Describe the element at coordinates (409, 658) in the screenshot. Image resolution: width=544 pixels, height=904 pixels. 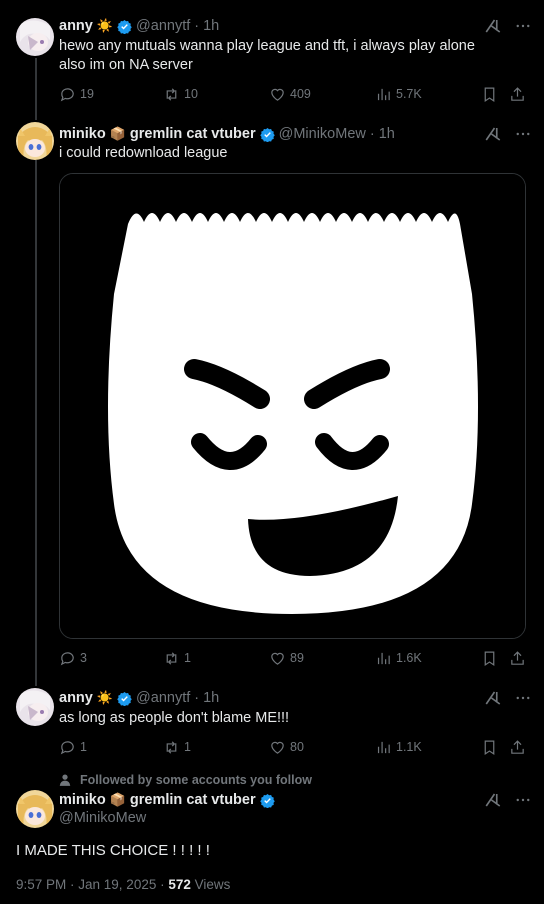
I see `view-count: 1.6K` at that location.